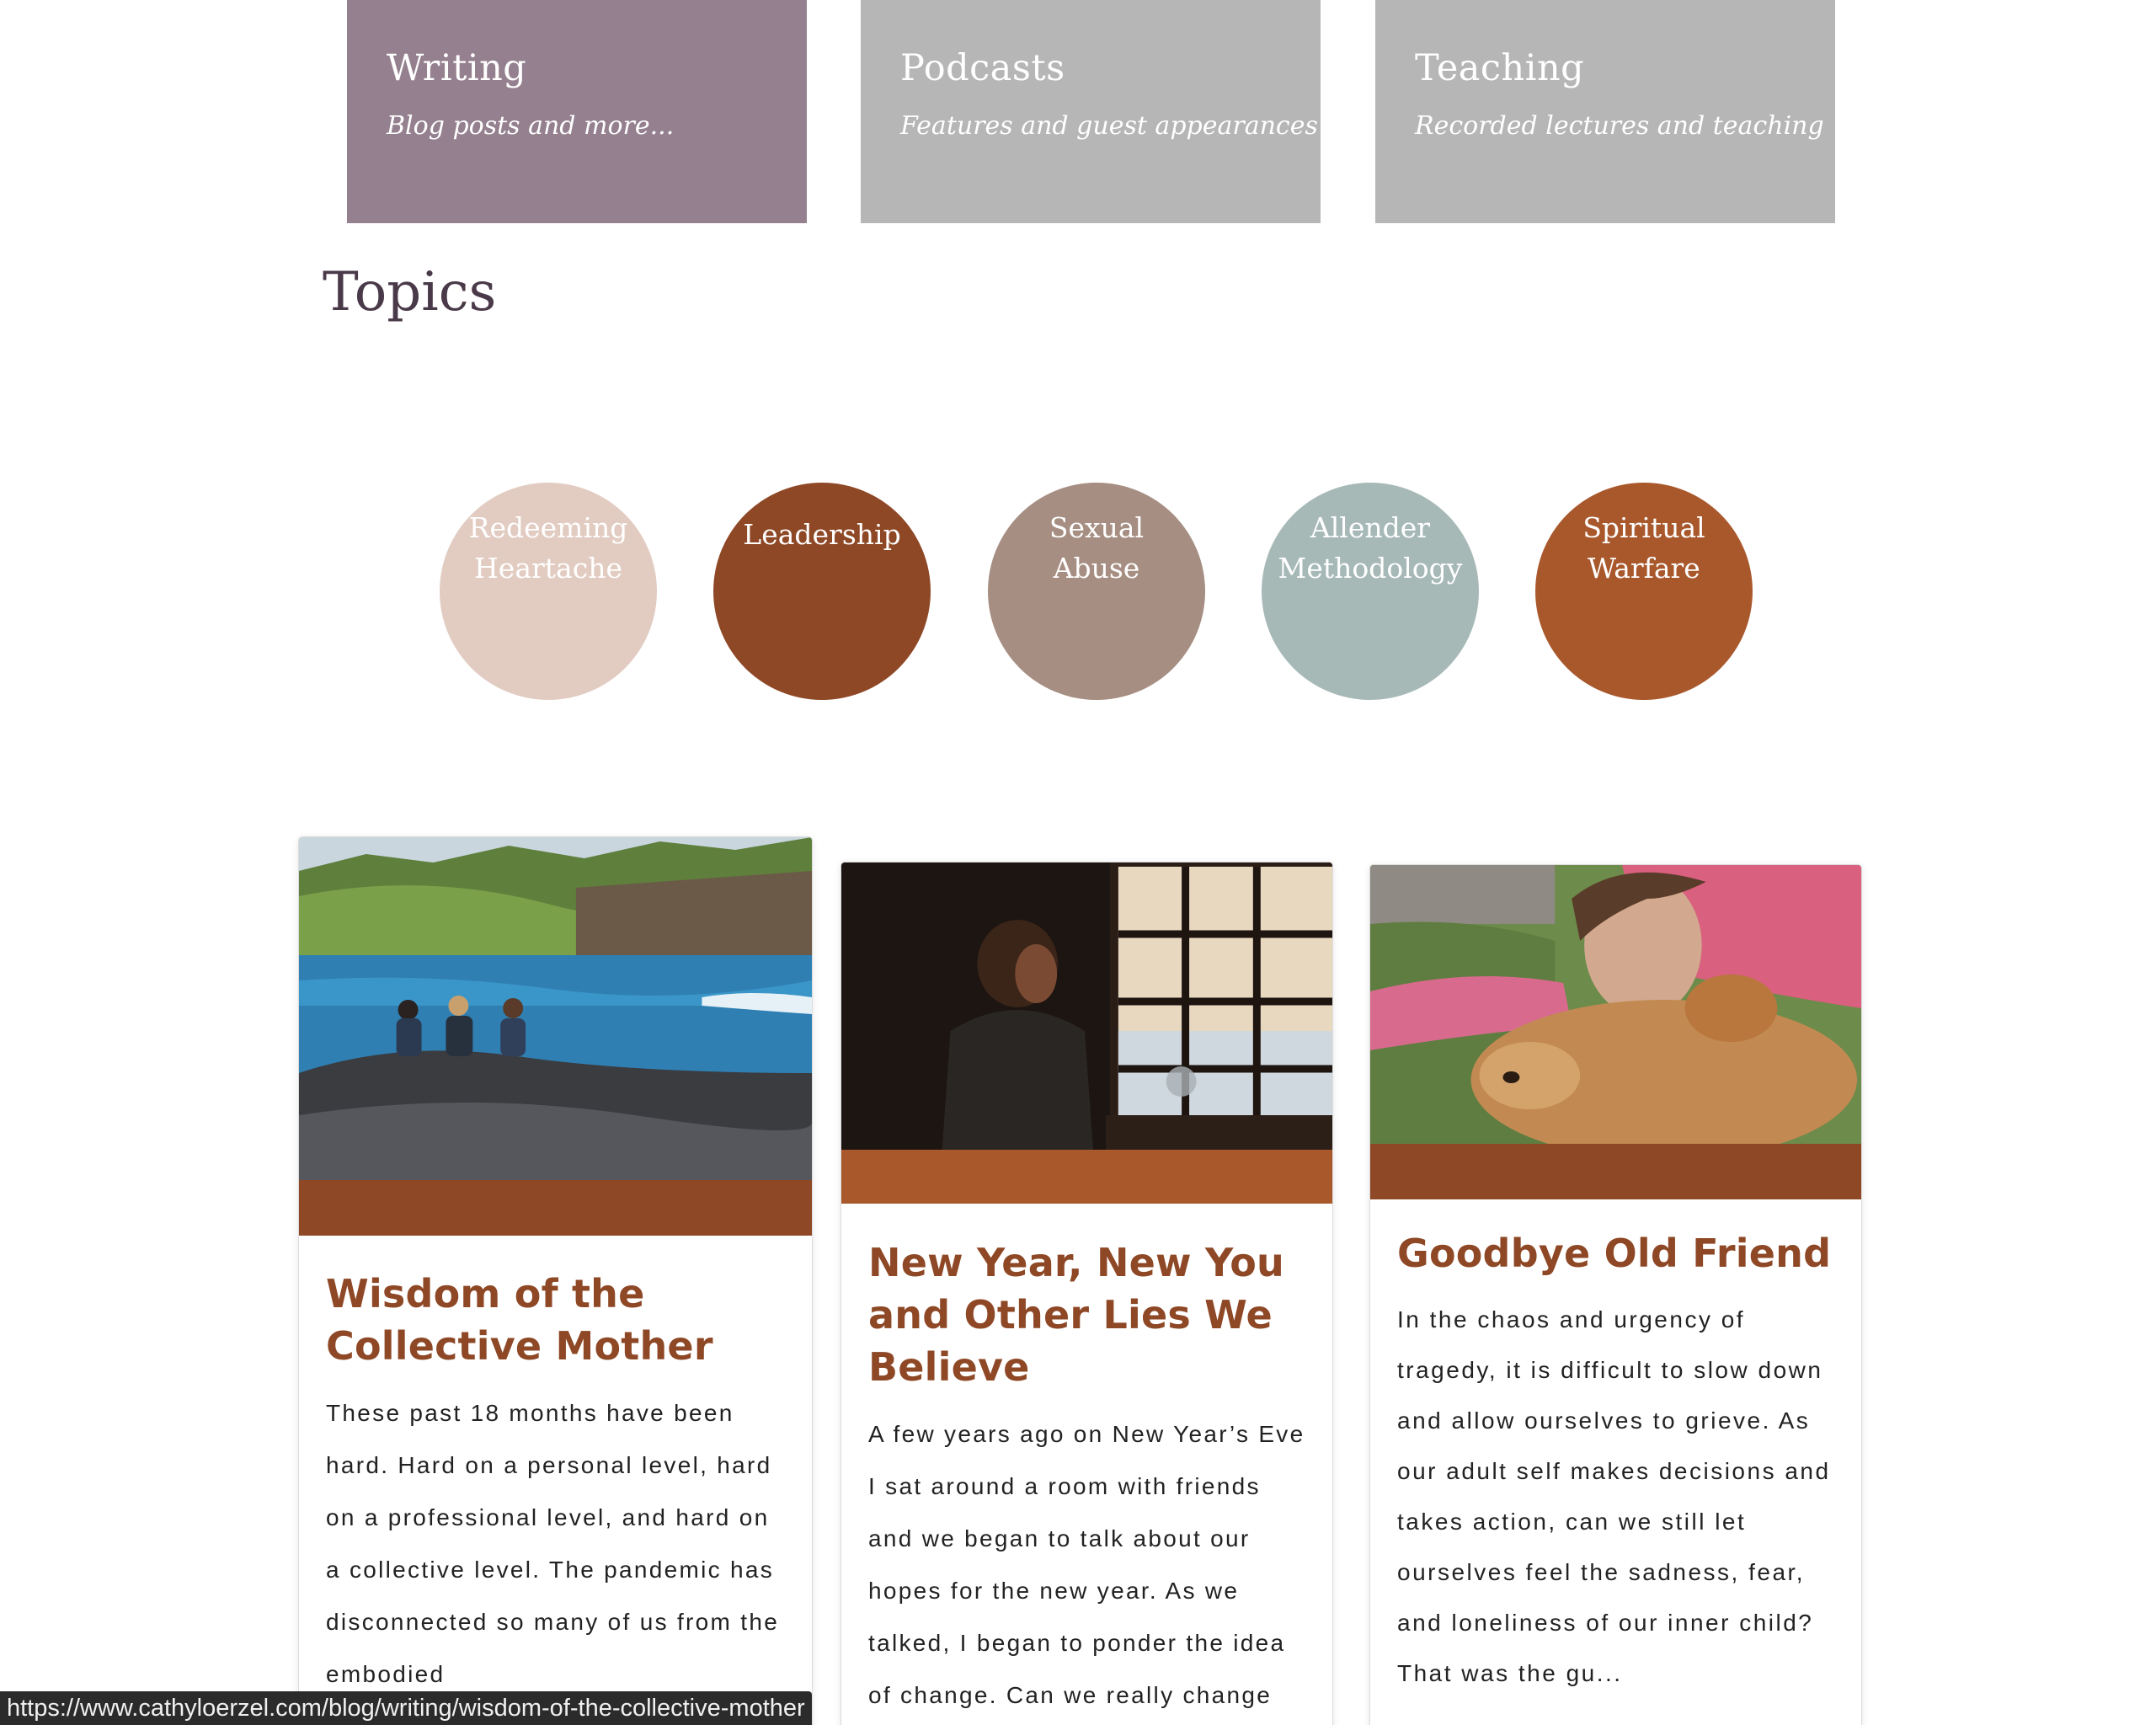 This screenshot has width=2156, height=1725. I want to click on nav-tile-podcasts: Podcasts Features and guest appearances, so click(1091, 111).